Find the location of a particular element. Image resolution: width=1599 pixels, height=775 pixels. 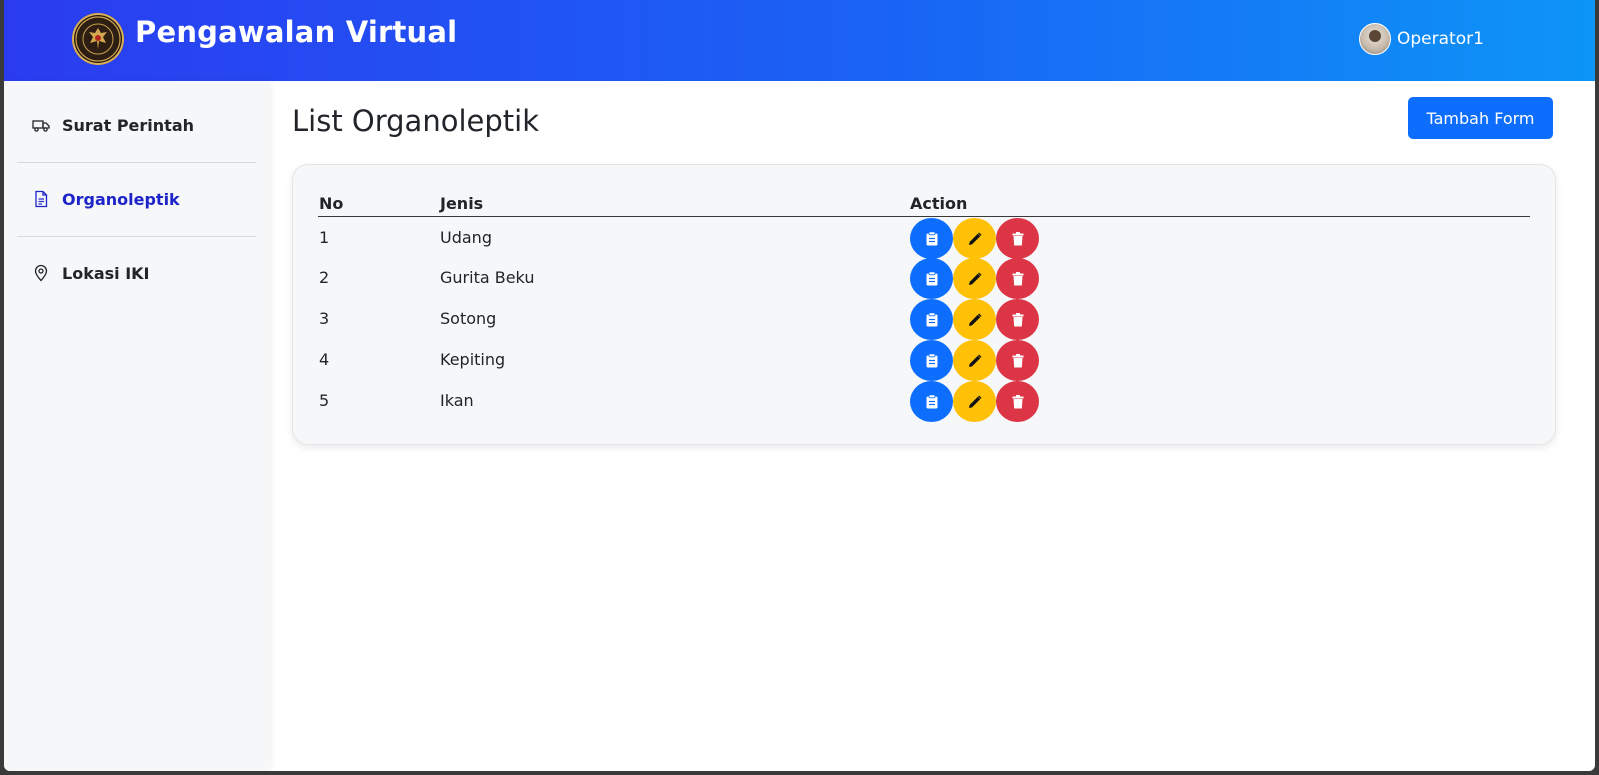

table-row: 1 Udang is located at coordinates (924, 238).